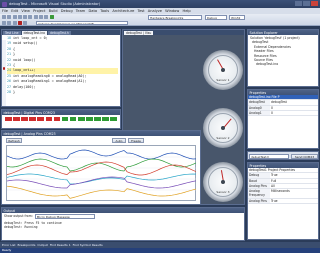 The width and height of the screenshot is (320, 253). I want to click on target-combo: Hardware Breakpoints, so click(175, 17).